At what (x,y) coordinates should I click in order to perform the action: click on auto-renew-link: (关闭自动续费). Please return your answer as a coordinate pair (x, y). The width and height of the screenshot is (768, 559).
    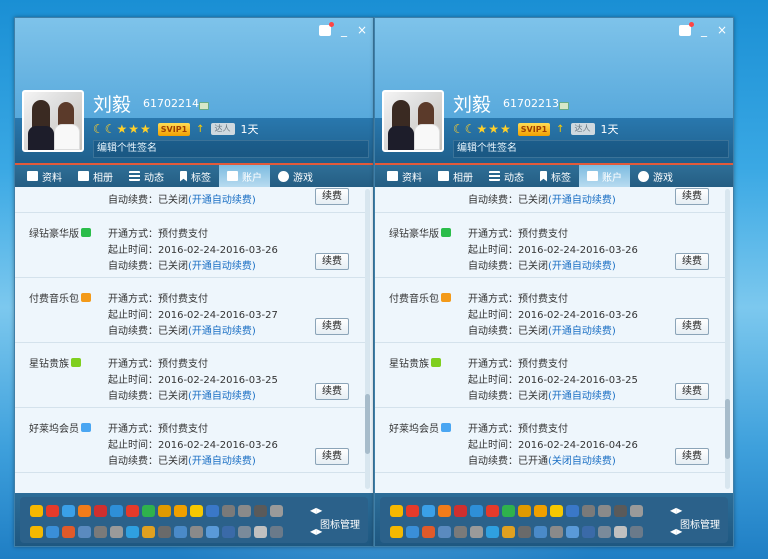
    Looking at the image, I should click on (582, 461).